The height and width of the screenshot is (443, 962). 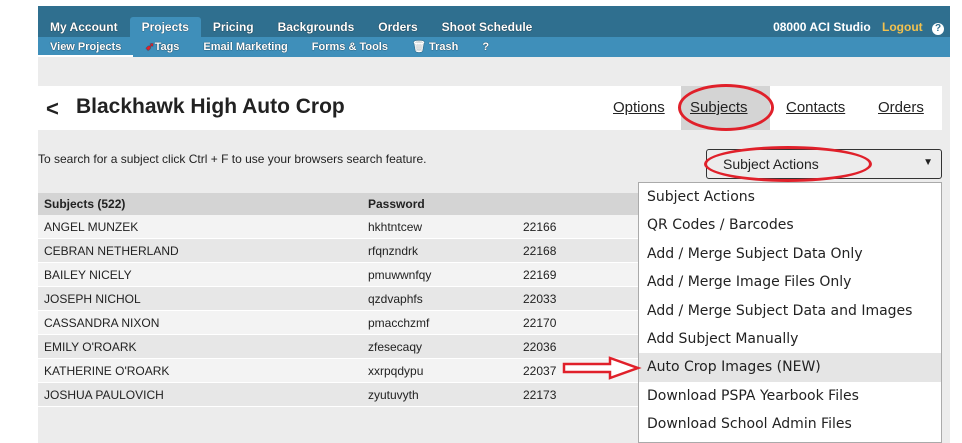 I want to click on help-icon: ?, so click(x=938, y=29).